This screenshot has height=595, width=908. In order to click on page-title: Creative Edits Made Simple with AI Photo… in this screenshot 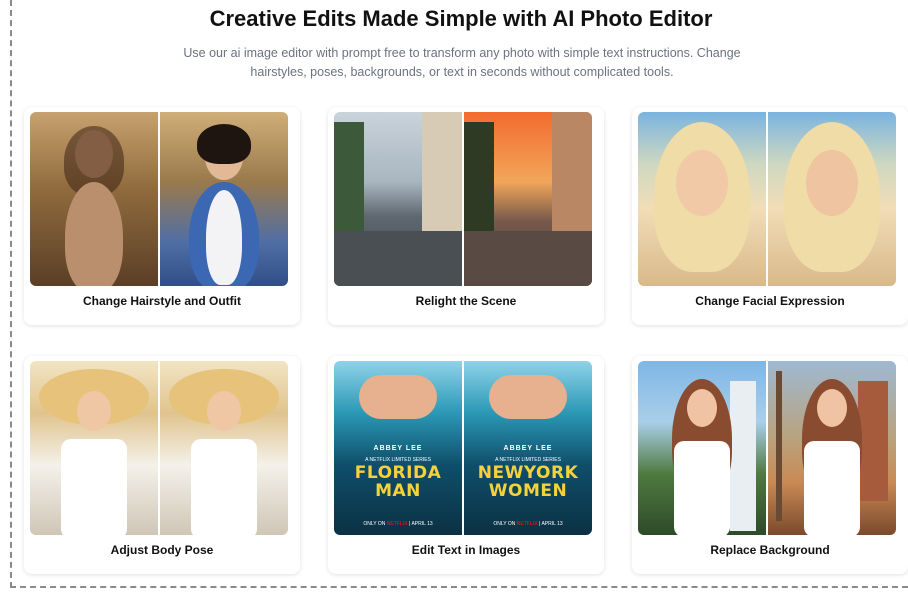, I will do `click(461, 18)`.